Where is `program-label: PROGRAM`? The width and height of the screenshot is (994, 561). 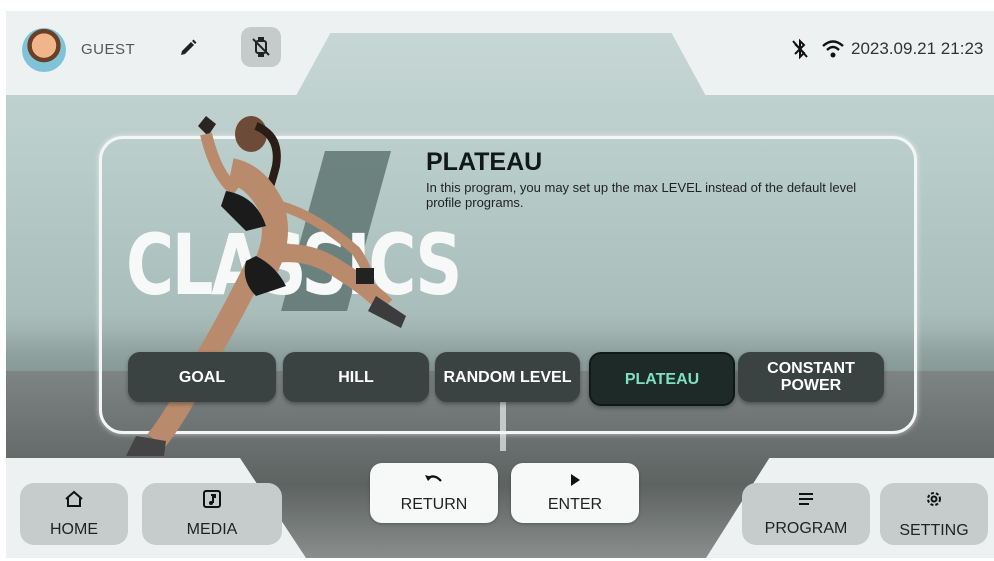 program-label: PROGRAM is located at coordinates (806, 528).